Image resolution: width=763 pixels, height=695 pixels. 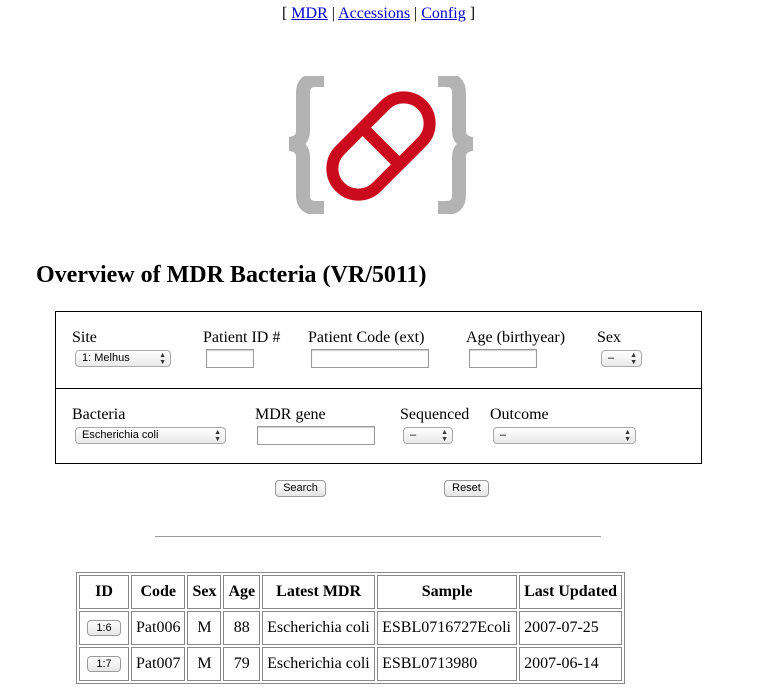 I want to click on reset-button: Reset, so click(x=466, y=488).